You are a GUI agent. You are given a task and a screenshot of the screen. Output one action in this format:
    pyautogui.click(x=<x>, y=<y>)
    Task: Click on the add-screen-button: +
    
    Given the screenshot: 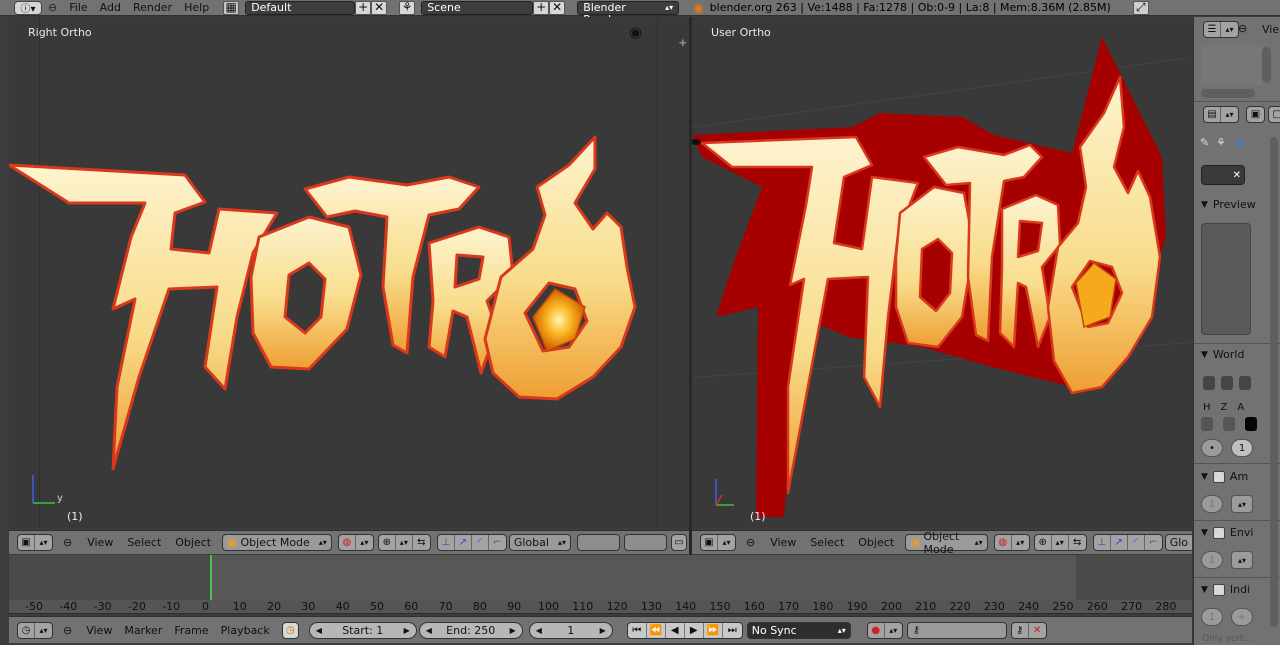 What is the action you would take?
    pyautogui.click(x=363, y=7)
    